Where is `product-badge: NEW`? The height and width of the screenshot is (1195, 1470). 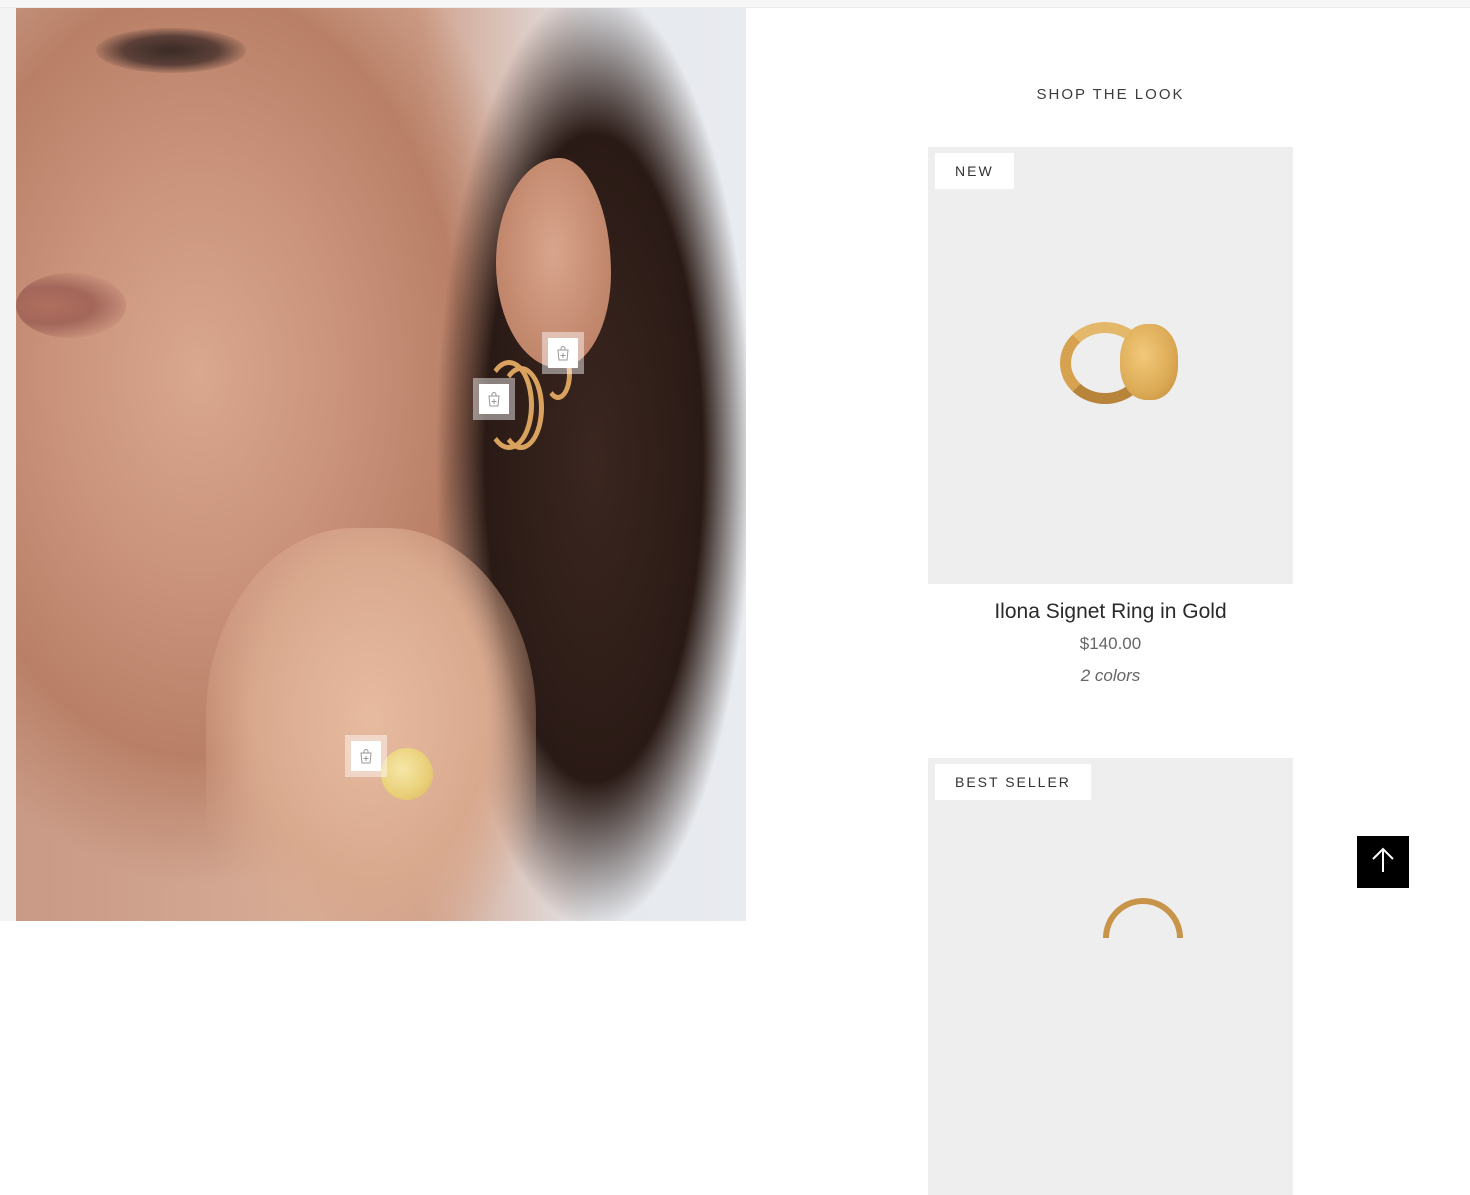
product-badge: NEW is located at coordinates (974, 171).